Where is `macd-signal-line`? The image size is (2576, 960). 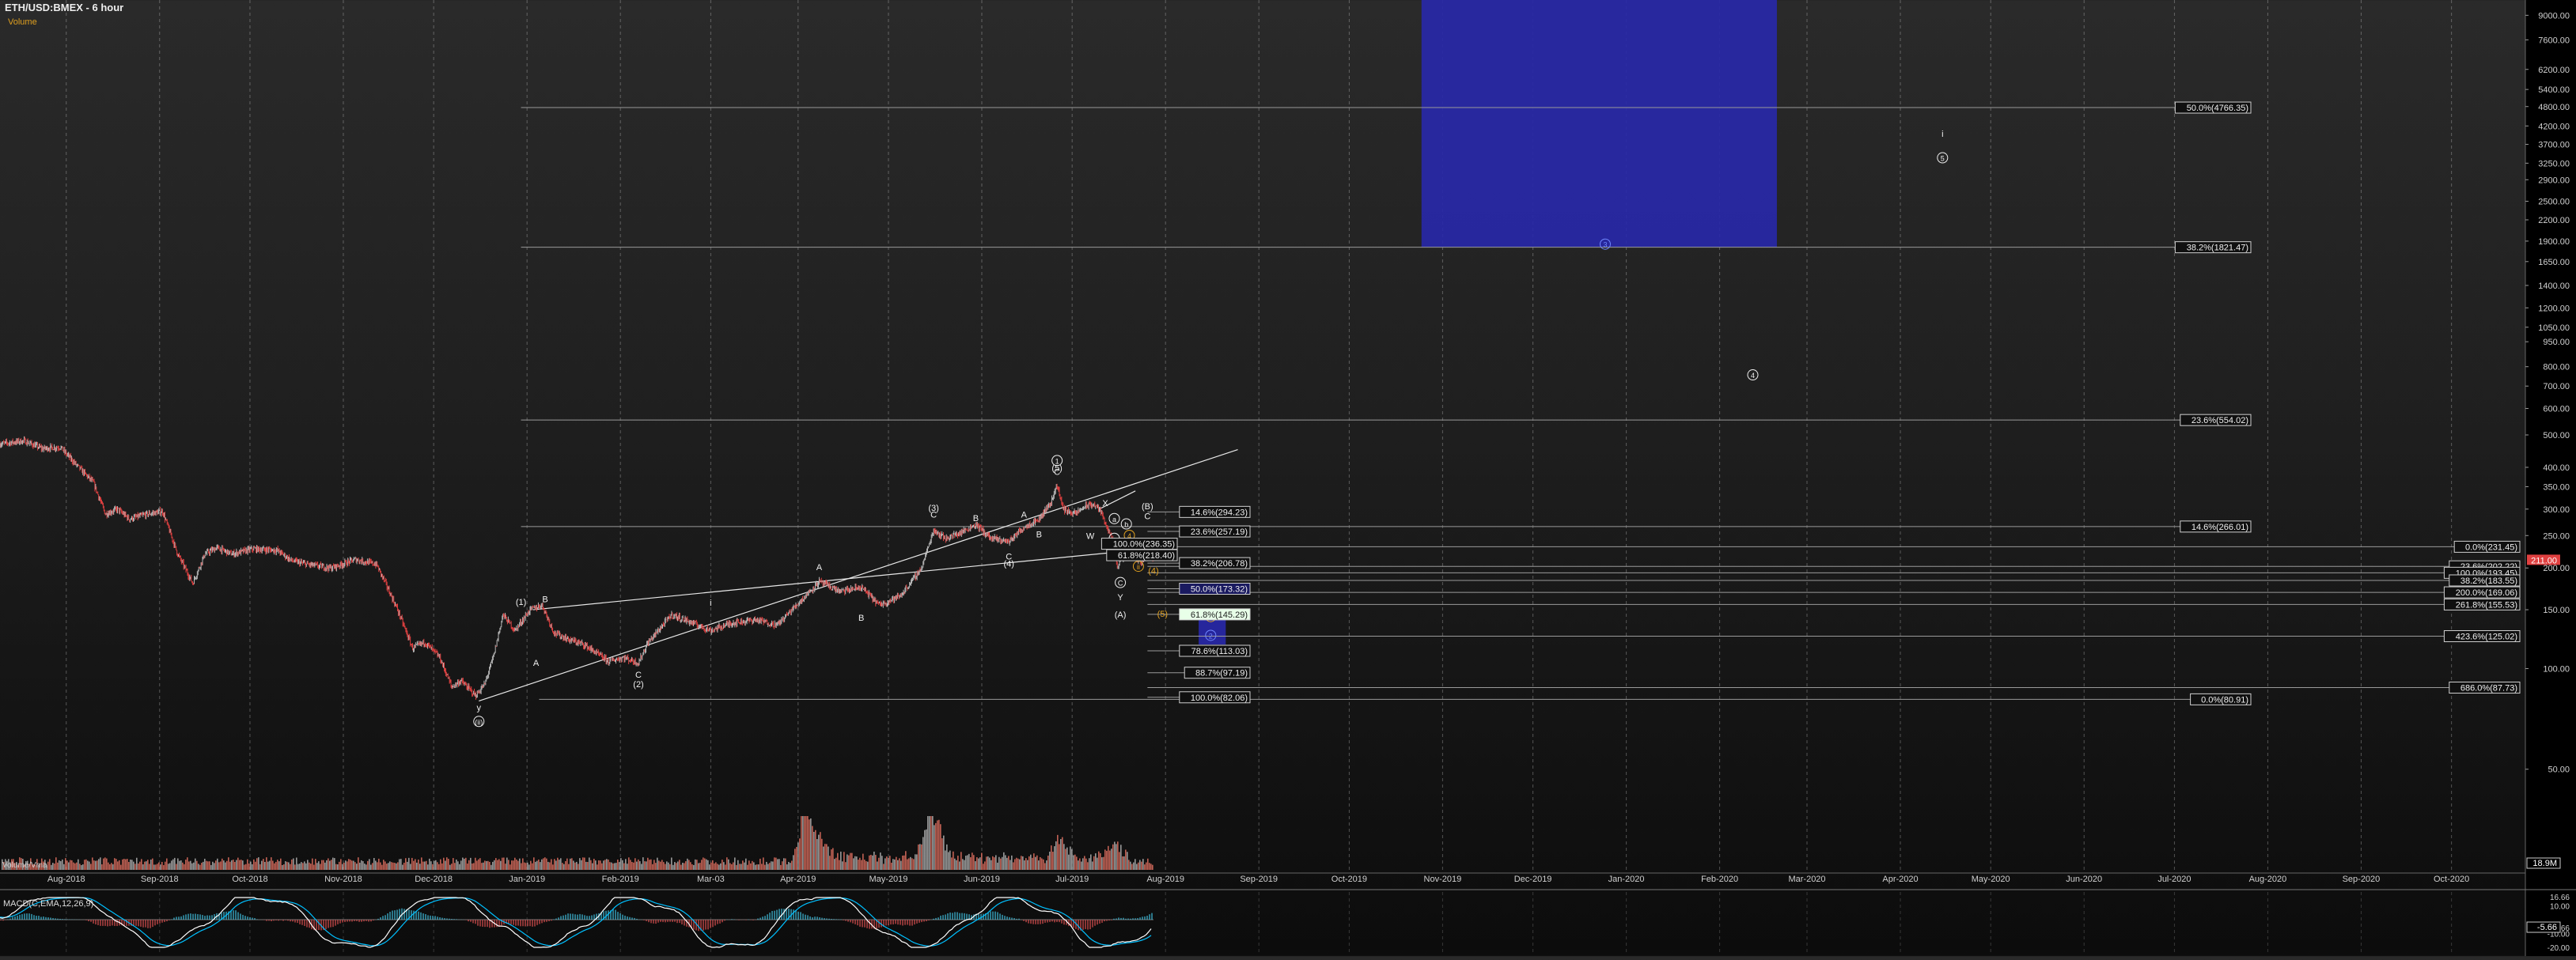
macd-signal-line is located at coordinates (575, 922).